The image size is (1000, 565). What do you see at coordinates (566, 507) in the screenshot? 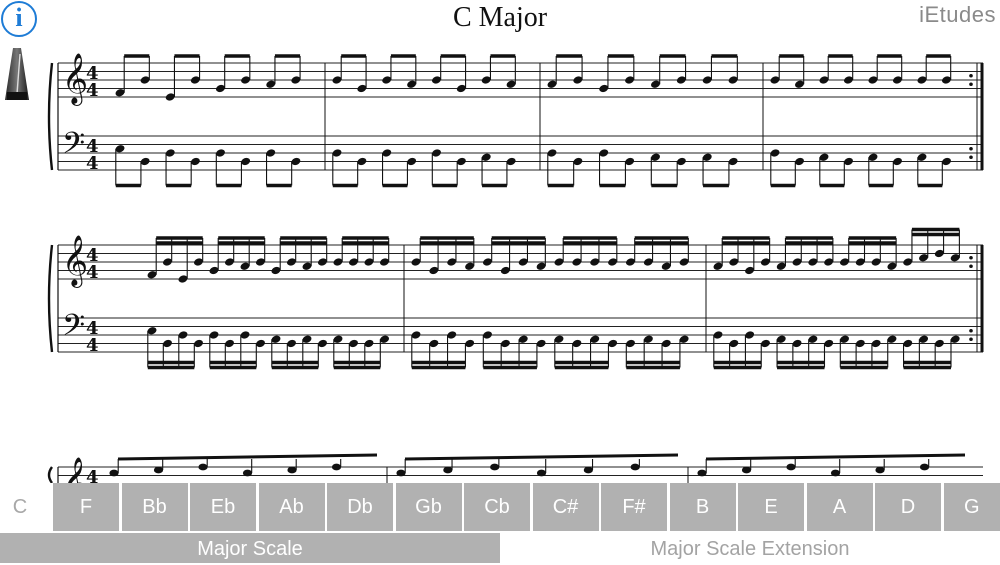
I see `key-tab-c-sharp: C#` at bounding box center [566, 507].